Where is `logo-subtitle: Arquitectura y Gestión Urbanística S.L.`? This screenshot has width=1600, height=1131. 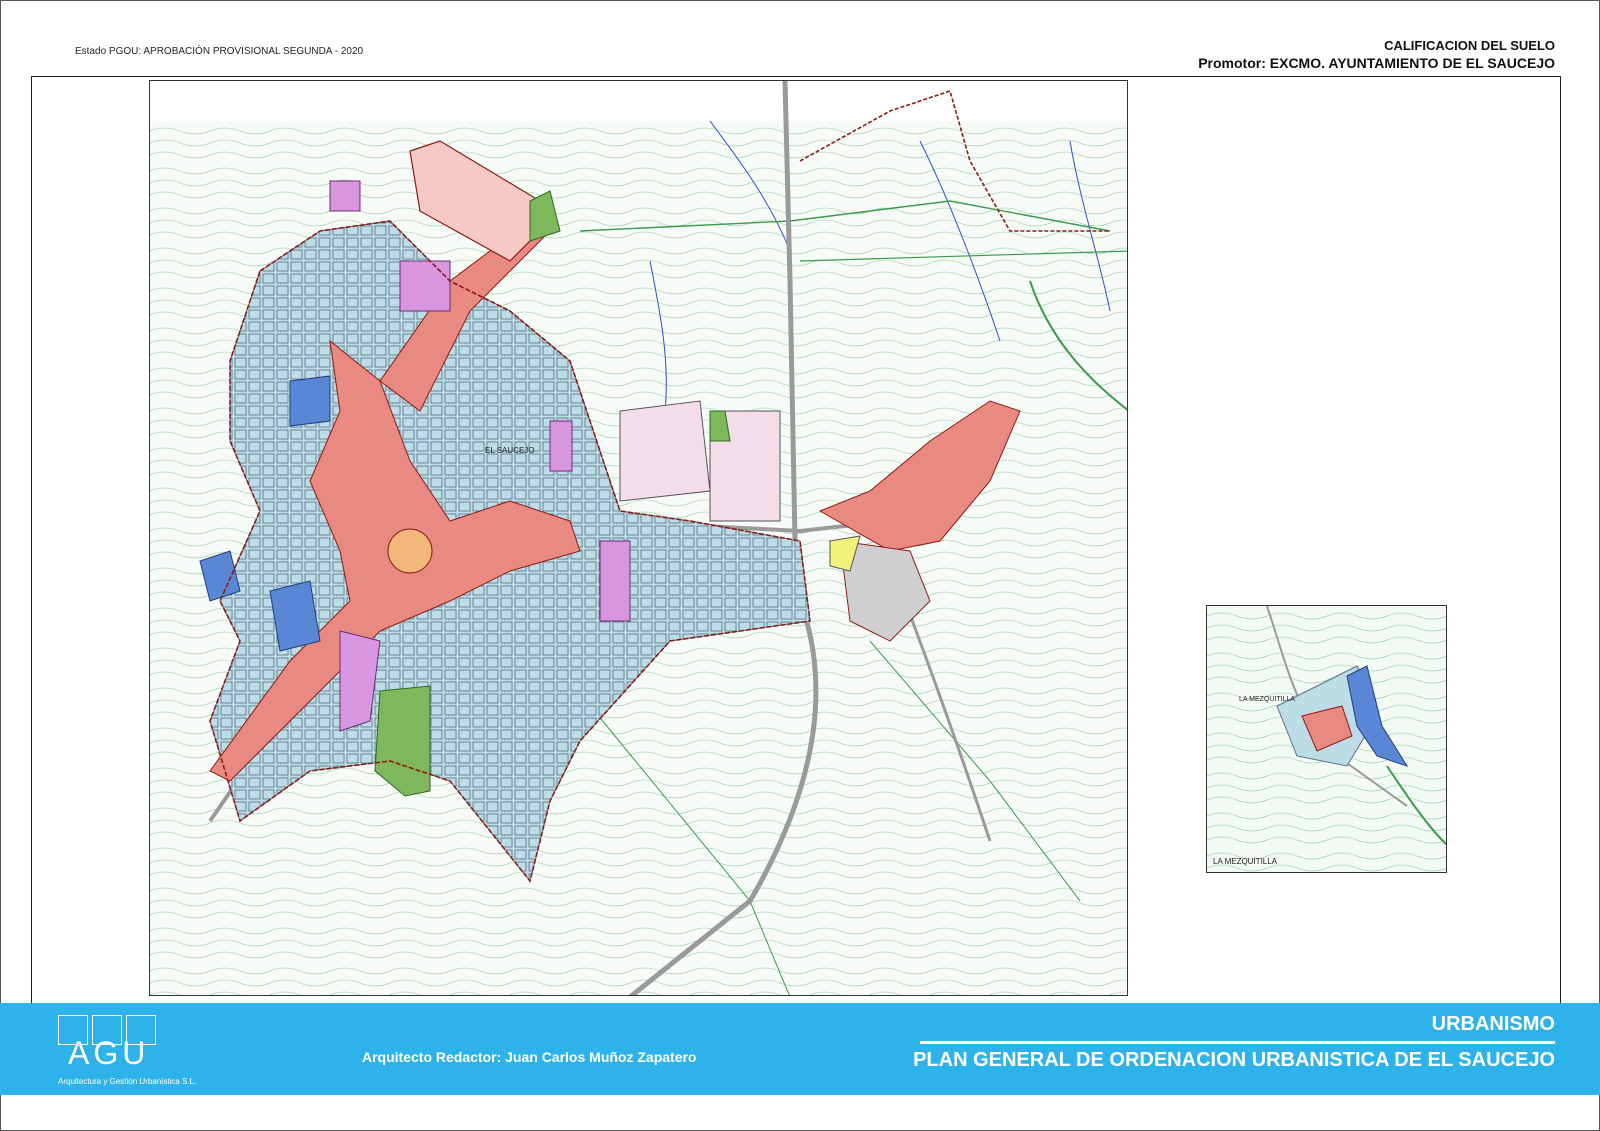 logo-subtitle: Arquitectura y Gestión Urbanística S.L. is located at coordinates (127, 1081).